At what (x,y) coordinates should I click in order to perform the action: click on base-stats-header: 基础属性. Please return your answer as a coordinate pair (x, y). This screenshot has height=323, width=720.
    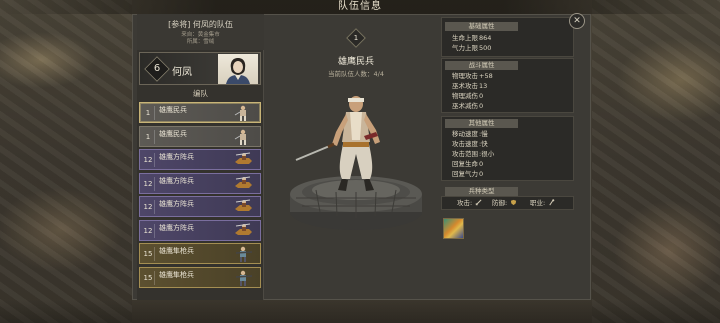
    Looking at the image, I should click on (481, 26).